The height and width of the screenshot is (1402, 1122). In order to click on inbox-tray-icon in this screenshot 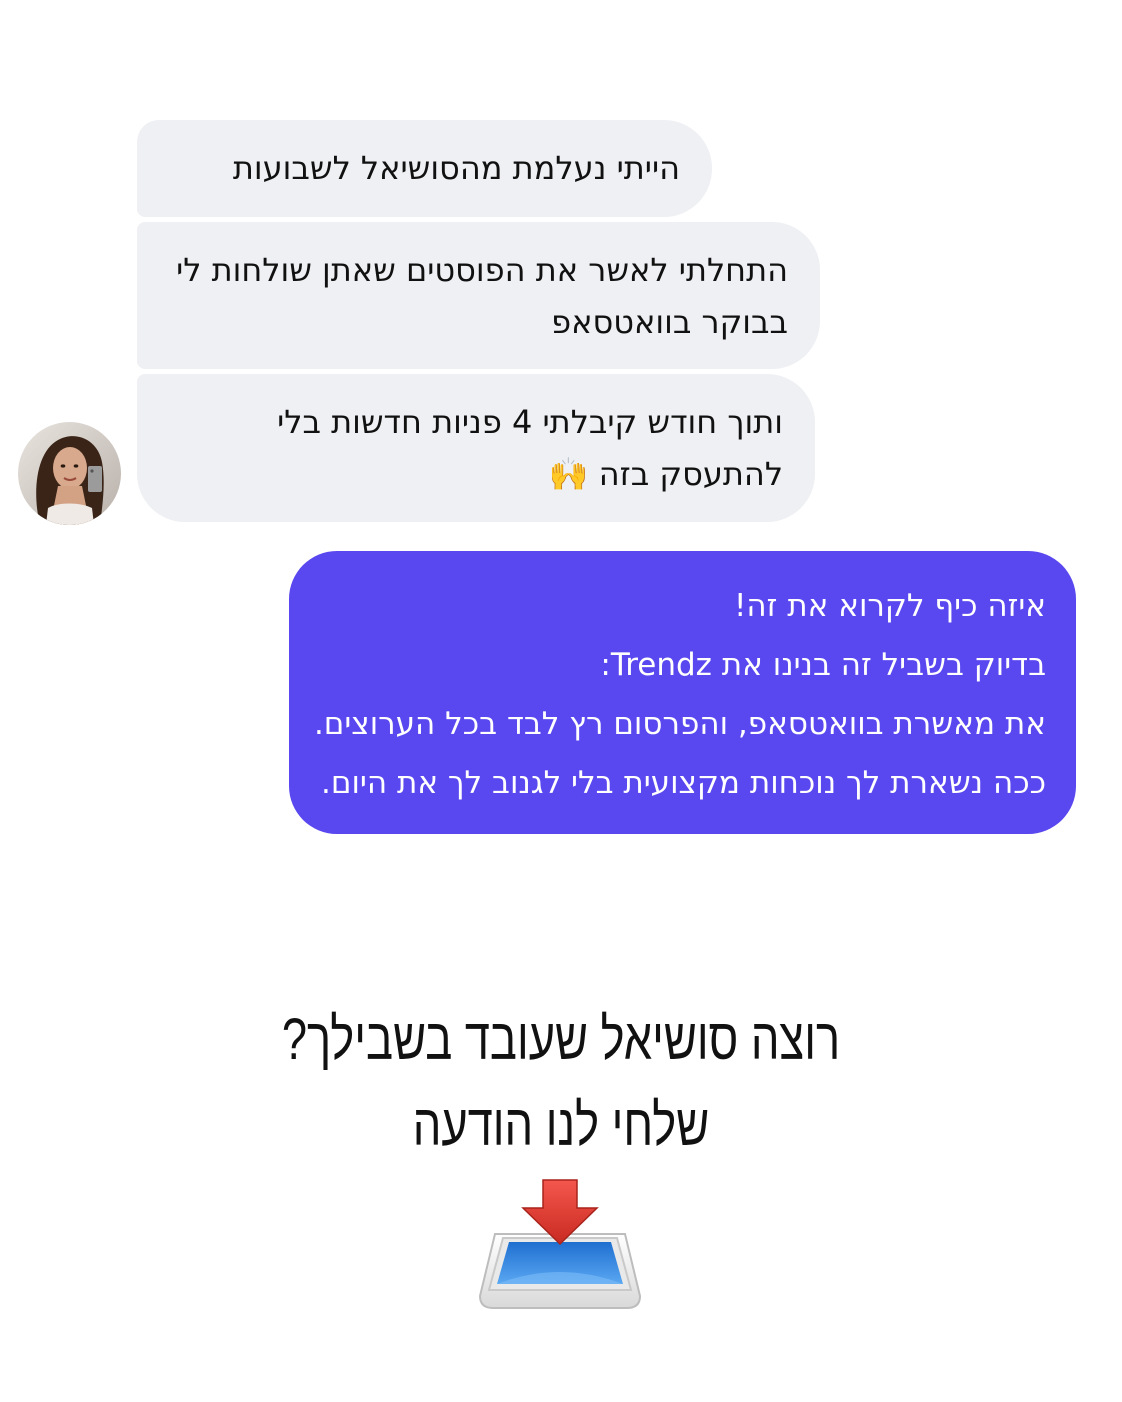, I will do `click(560, 1244)`.